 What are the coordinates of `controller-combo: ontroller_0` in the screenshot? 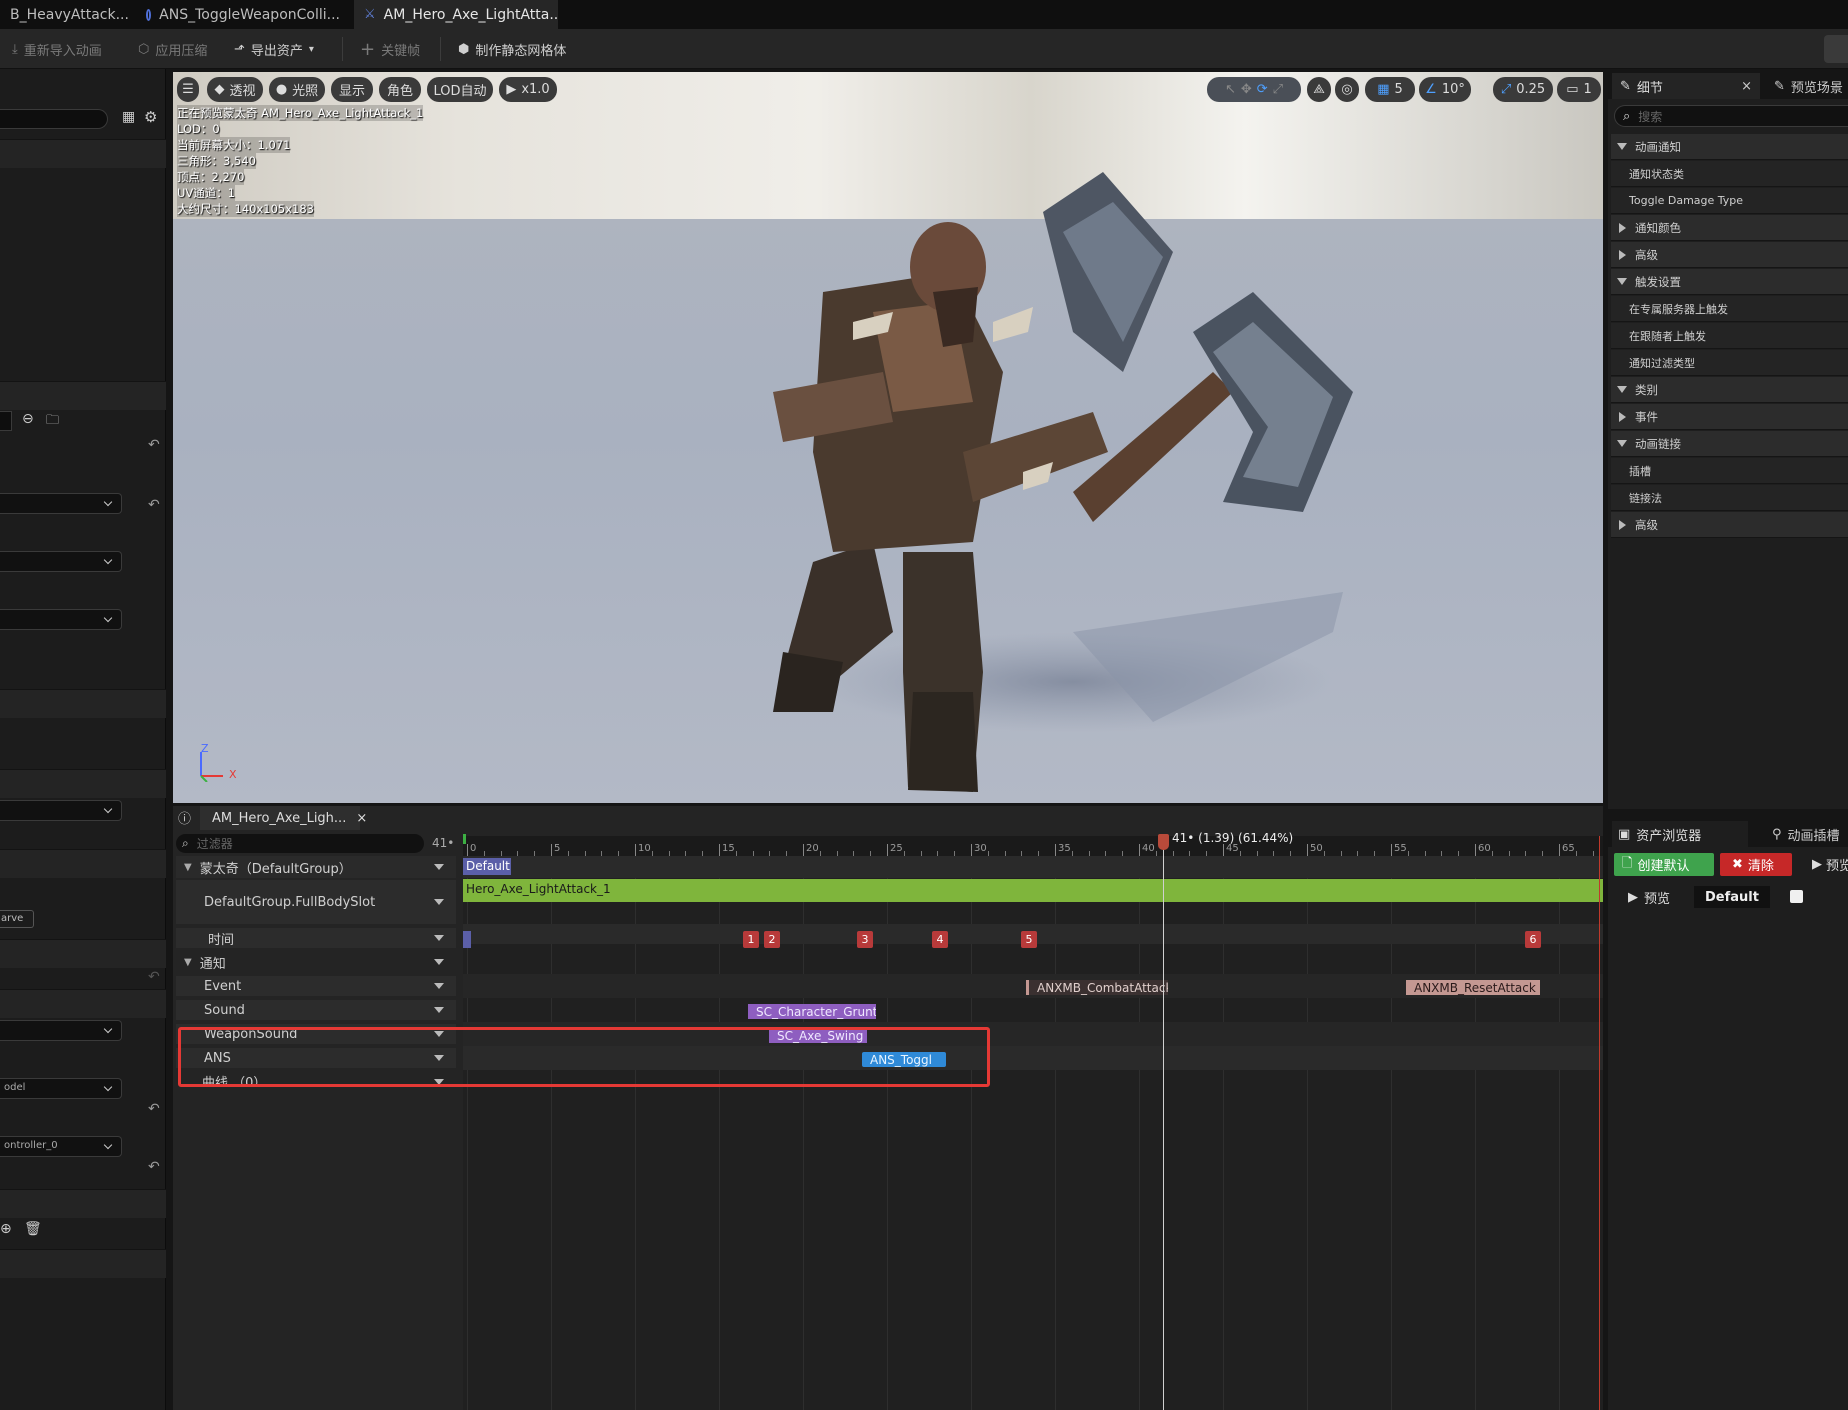 It's located at (61, 1146).